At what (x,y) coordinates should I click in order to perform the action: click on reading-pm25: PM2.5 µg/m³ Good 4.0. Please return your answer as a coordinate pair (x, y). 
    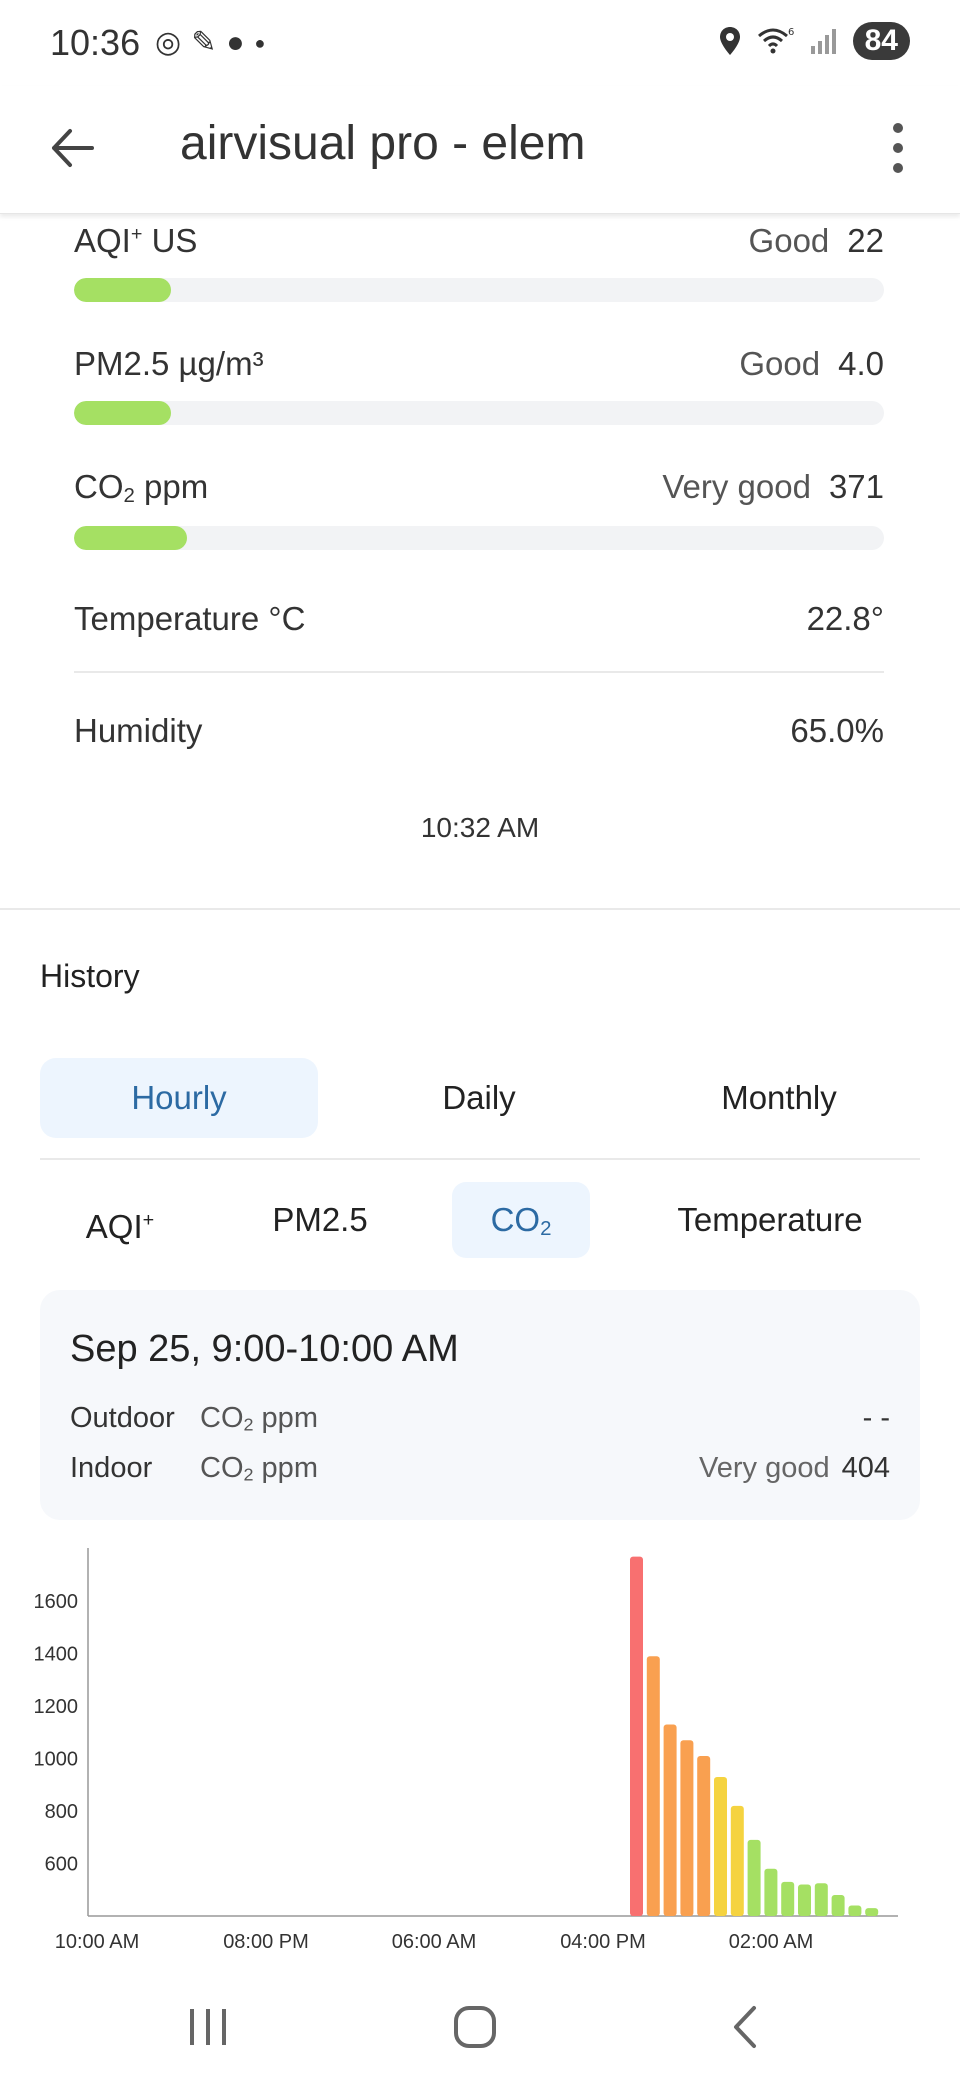
    Looking at the image, I should click on (479, 385).